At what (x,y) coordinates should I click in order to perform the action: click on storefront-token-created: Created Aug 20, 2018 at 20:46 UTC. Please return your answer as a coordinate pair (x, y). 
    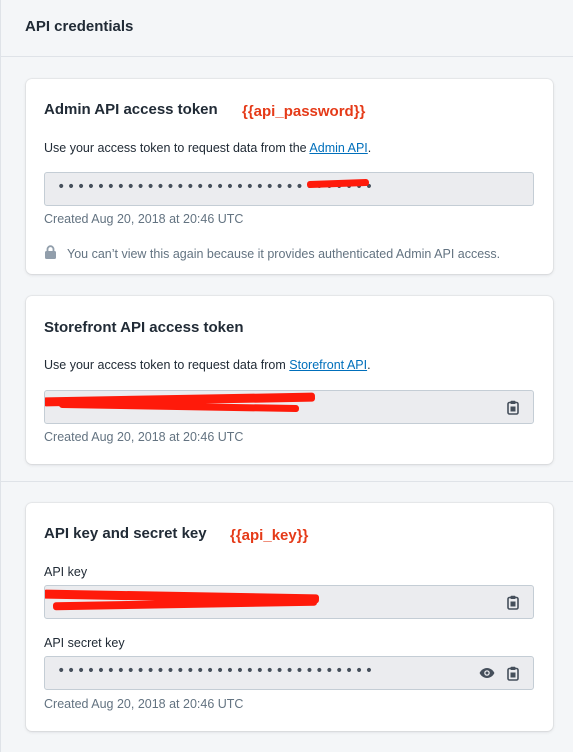
    Looking at the image, I should click on (144, 437).